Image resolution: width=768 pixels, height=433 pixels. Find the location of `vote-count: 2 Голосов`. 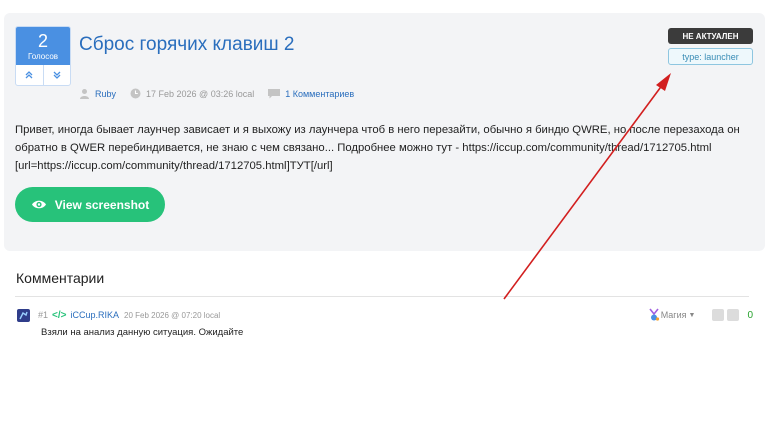

vote-count: 2 Голосов is located at coordinates (43, 46).